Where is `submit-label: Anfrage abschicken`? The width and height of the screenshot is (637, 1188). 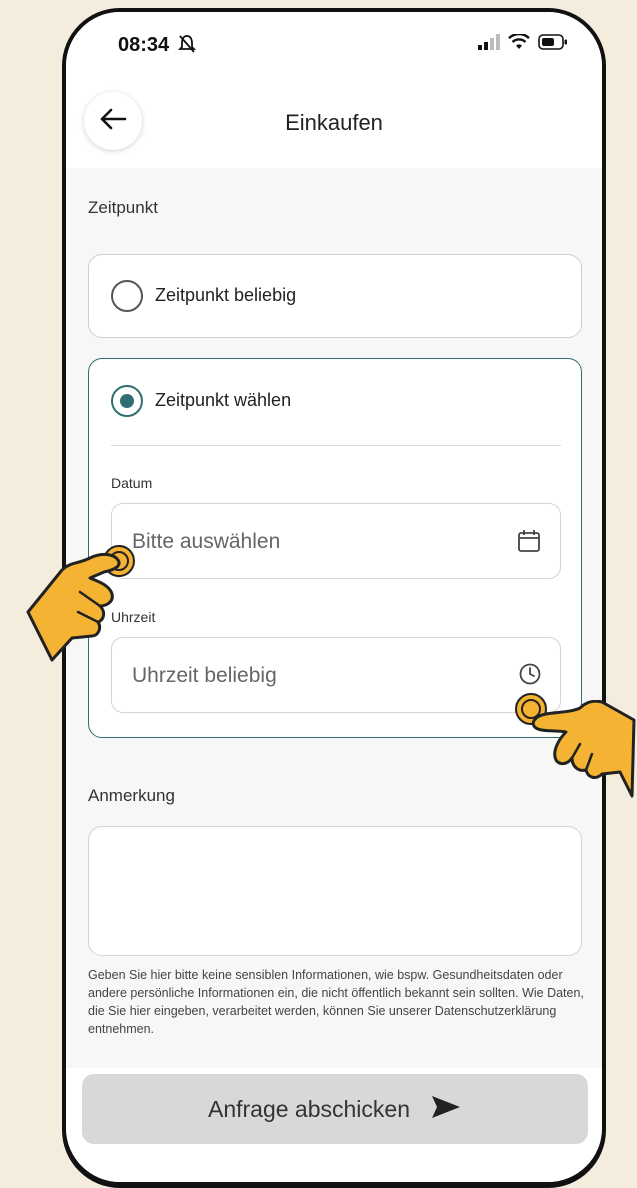 submit-label: Anfrage abschicken is located at coordinates (308, 1108).